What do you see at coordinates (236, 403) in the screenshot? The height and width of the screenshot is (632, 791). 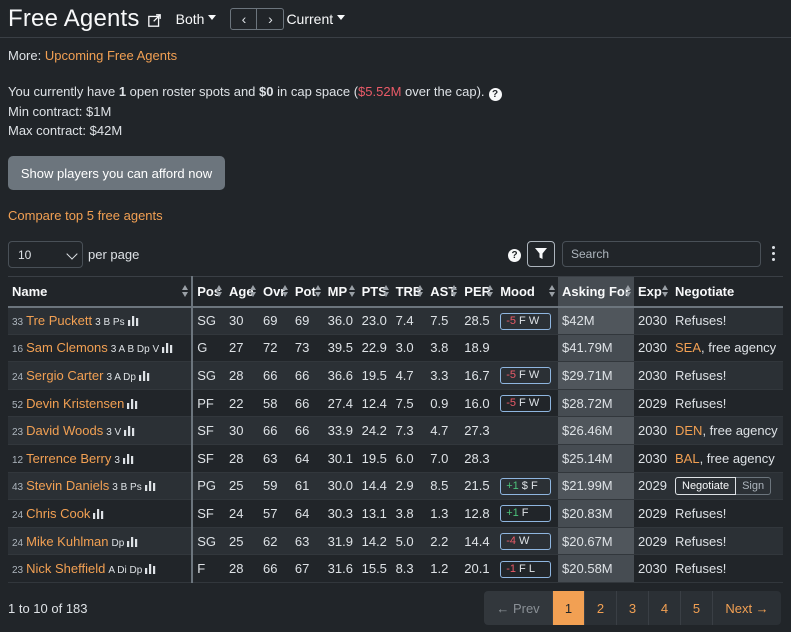 I see `cell-age: 22` at bounding box center [236, 403].